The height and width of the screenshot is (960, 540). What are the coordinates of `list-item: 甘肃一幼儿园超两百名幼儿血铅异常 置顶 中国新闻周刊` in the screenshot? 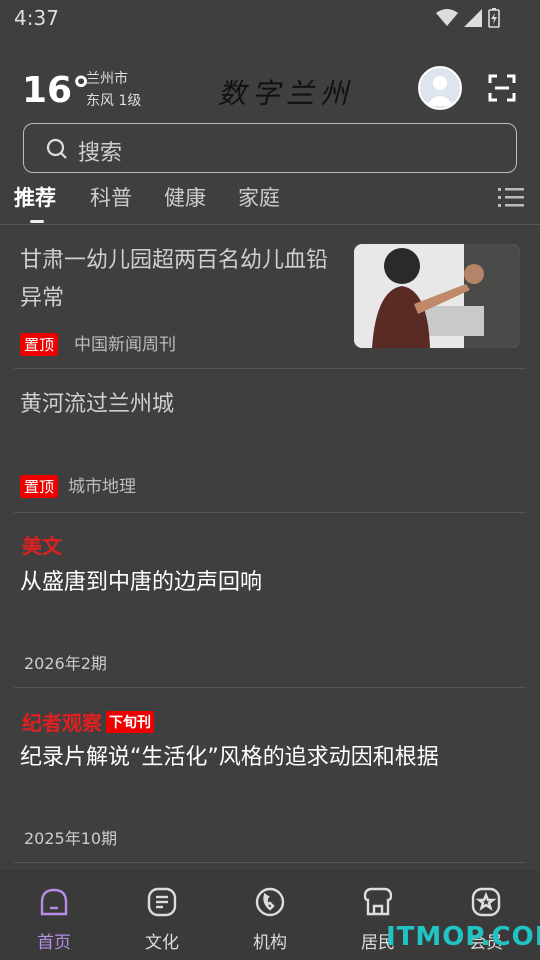 It's located at (270, 297).